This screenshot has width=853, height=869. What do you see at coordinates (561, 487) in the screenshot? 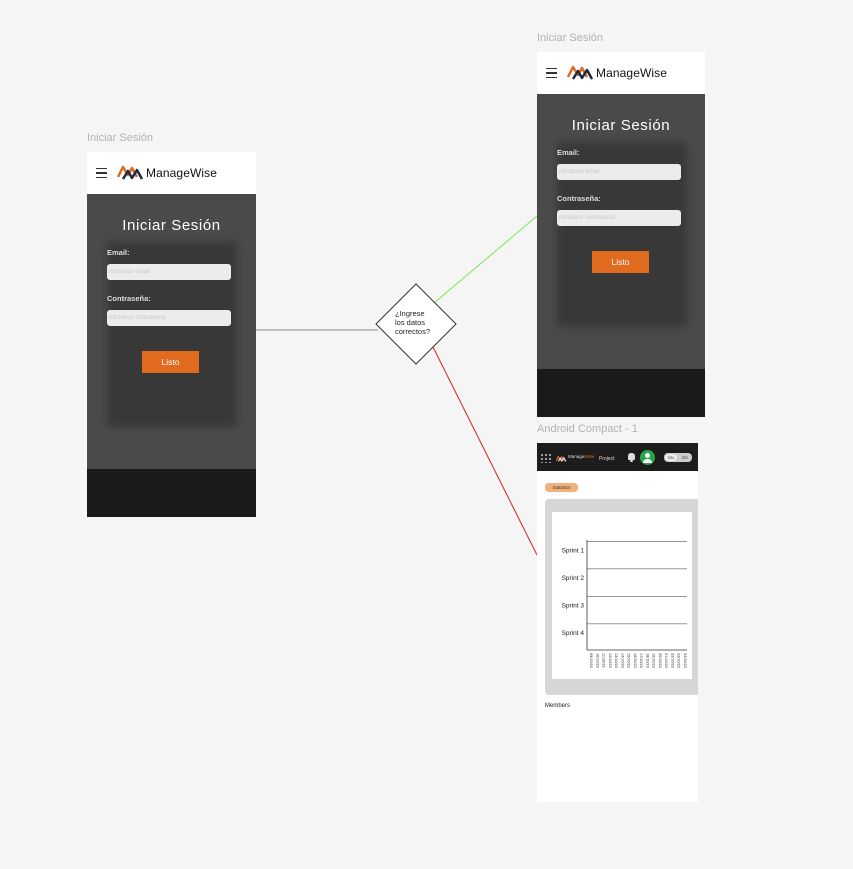
I see `statistics-badge: Statistics` at bounding box center [561, 487].